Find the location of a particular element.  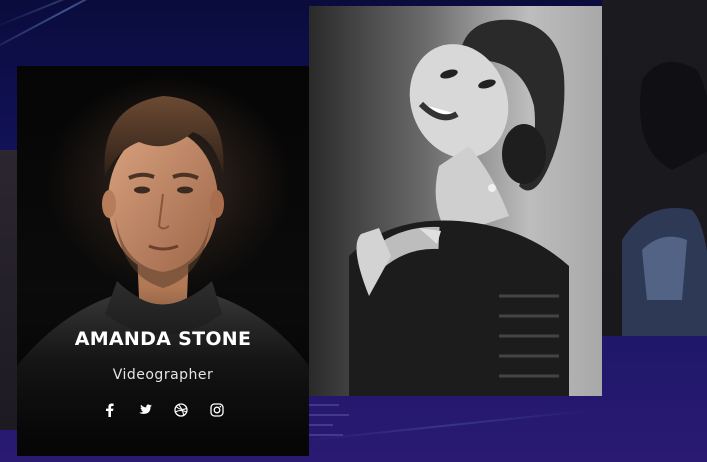

social-links is located at coordinates (163, 410).